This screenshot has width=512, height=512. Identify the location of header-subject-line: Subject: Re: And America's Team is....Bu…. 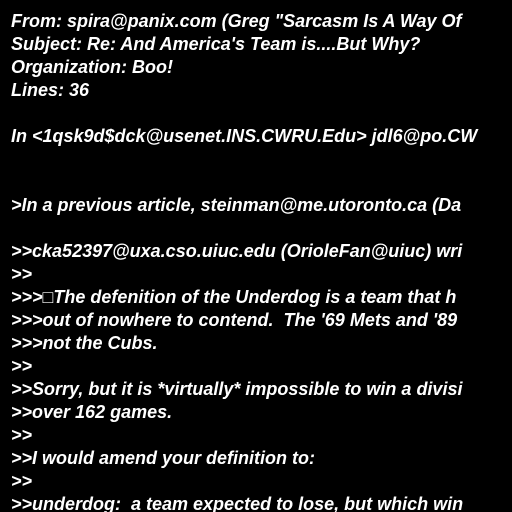
(216, 44).